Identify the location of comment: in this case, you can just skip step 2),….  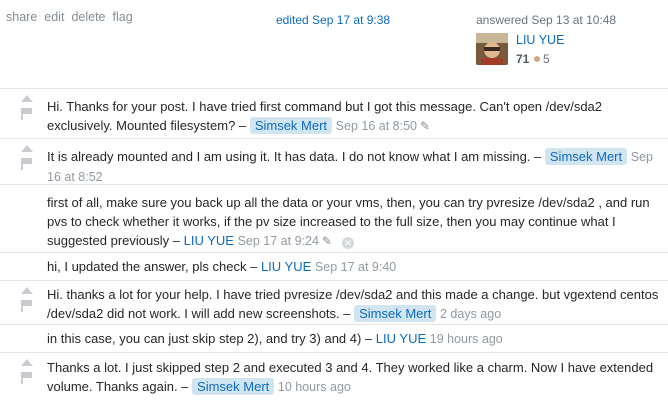
(334, 339).